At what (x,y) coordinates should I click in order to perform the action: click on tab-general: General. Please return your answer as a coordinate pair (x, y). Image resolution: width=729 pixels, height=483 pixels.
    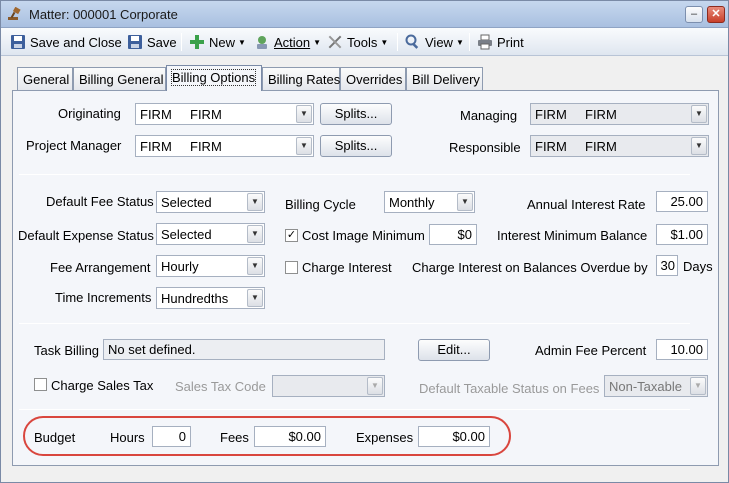
    Looking at the image, I should click on (45, 78).